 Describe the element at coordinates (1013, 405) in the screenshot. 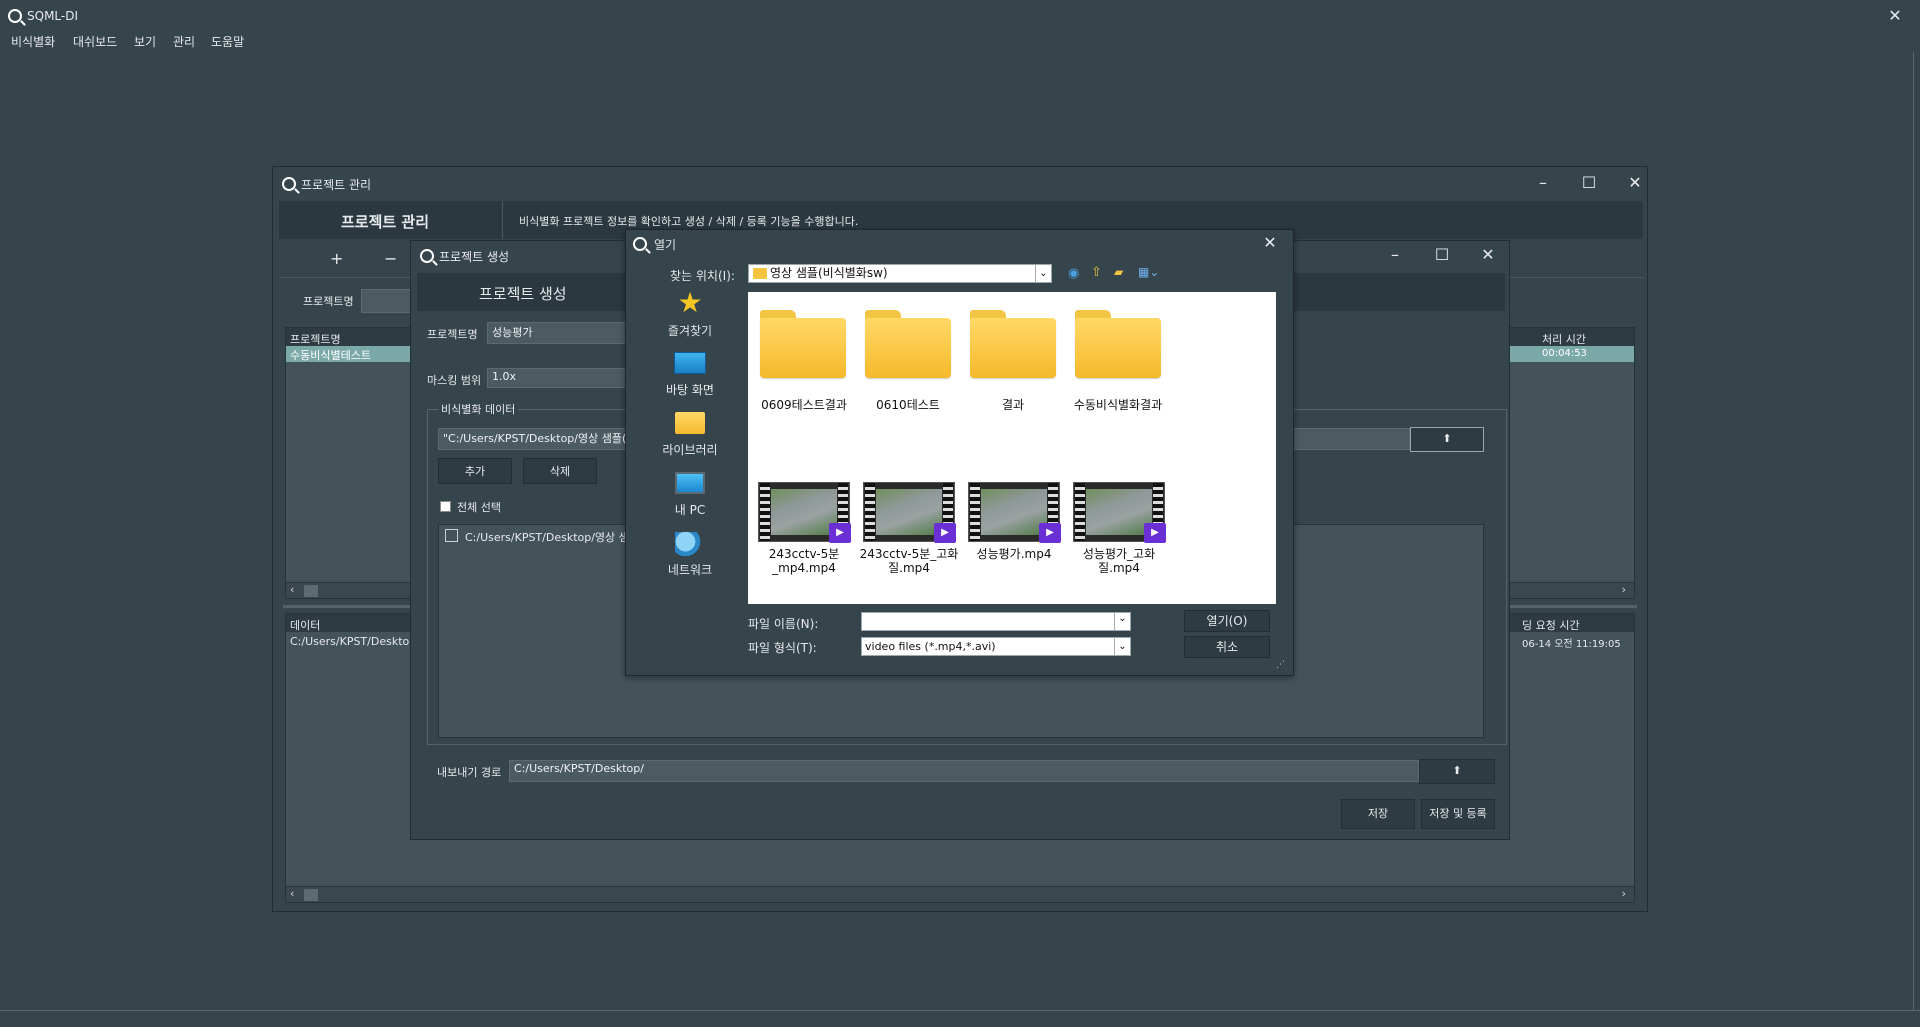

I see `folder-name: 결과` at that location.